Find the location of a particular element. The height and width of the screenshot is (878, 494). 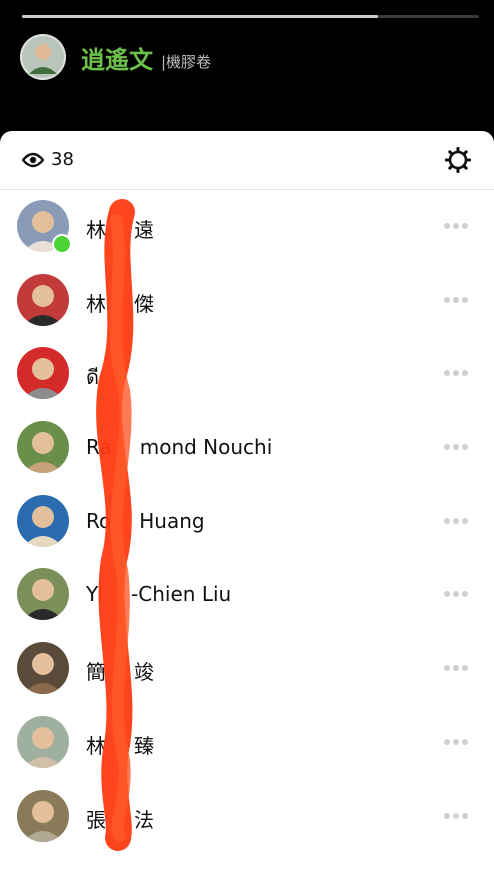

viewer-name-visible-start: 簡 is located at coordinates (96, 672).